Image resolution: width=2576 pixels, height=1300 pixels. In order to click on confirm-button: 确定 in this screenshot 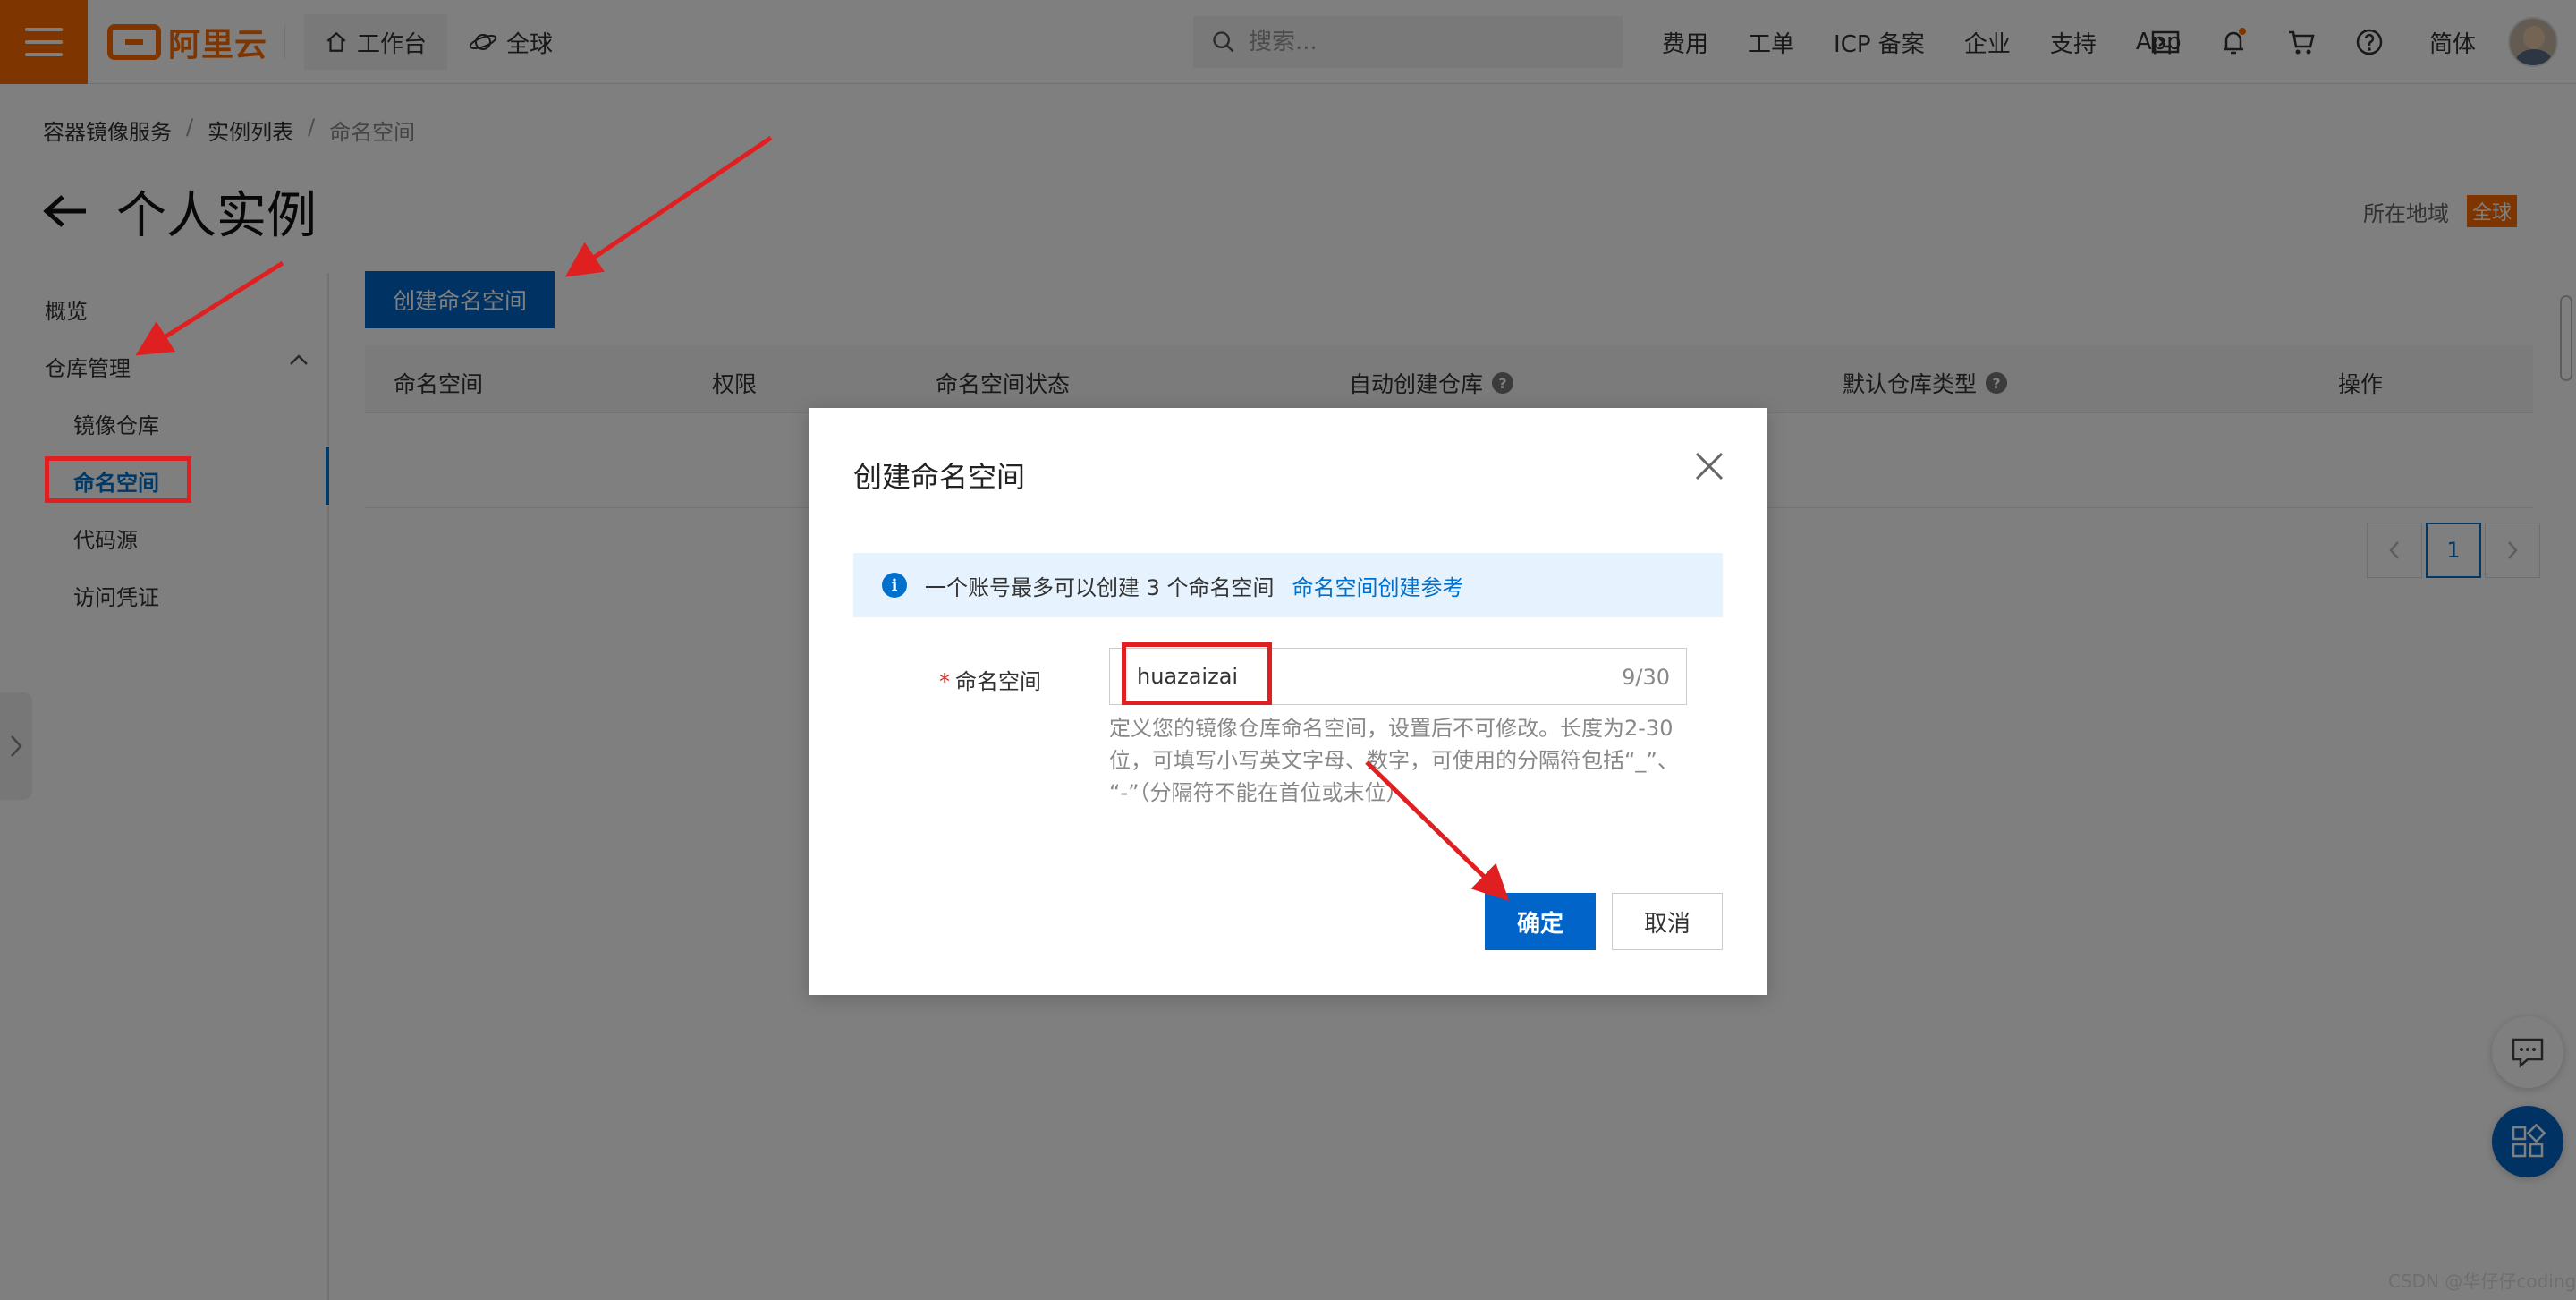, I will do `click(1540, 922)`.